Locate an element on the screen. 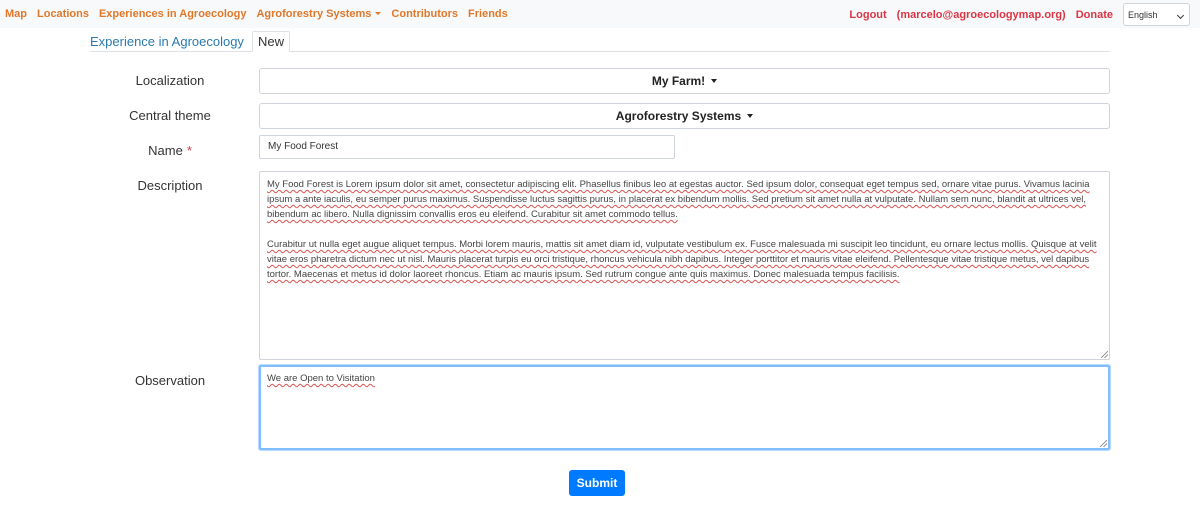 This screenshot has width=1200, height=517. nav-experiences: Experiences in Agroecology is located at coordinates (173, 14).